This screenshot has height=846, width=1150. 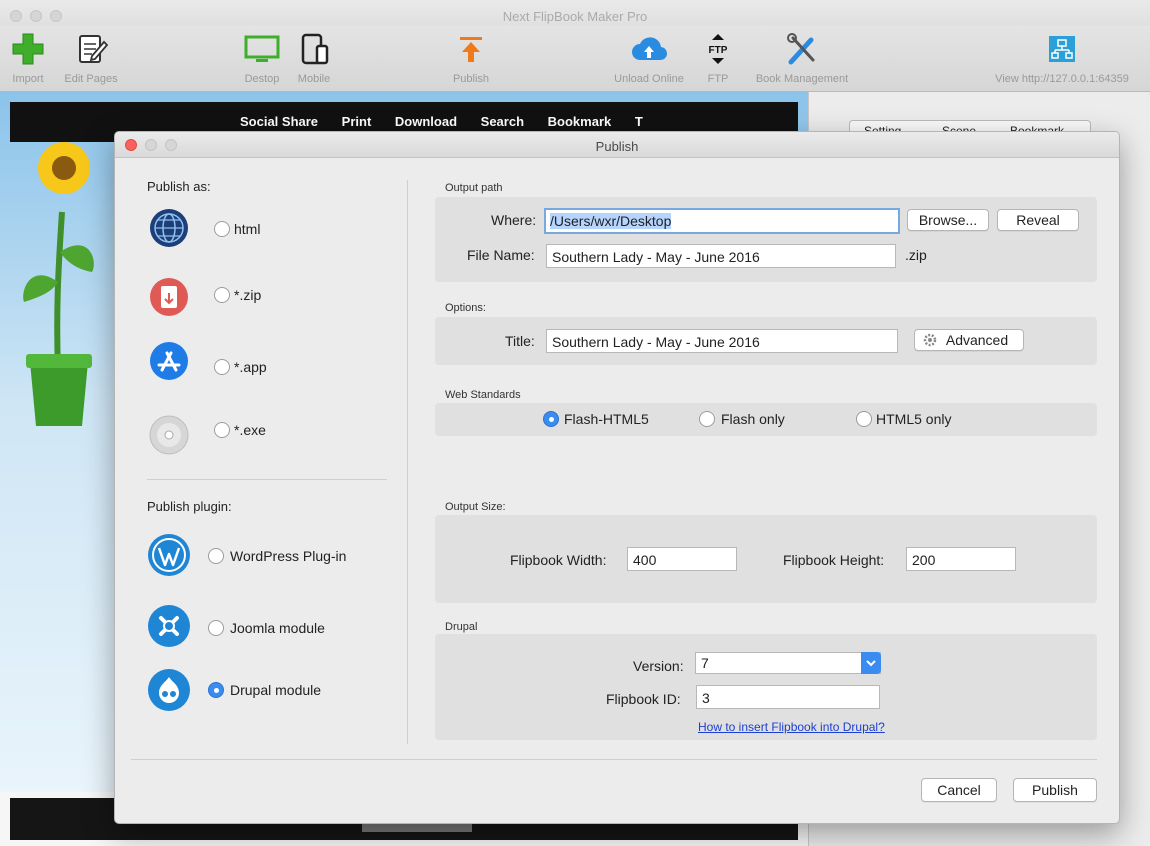 What do you see at coordinates (916, 255) in the screenshot?
I see `file-extension-label: .zip` at bounding box center [916, 255].